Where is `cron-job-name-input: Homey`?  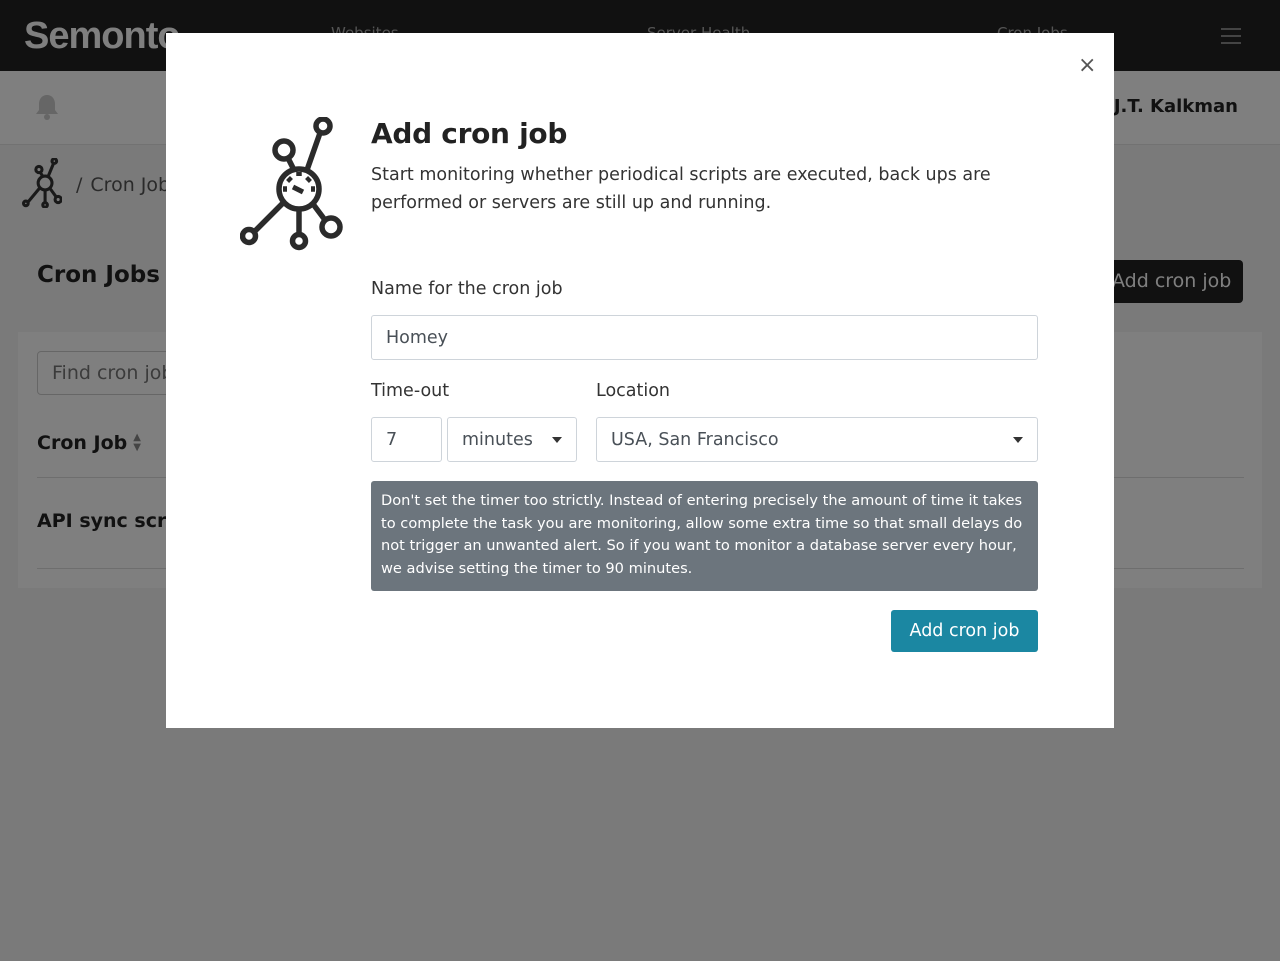 cron-job-name-input: Homey is located at coordinates (704, 337).